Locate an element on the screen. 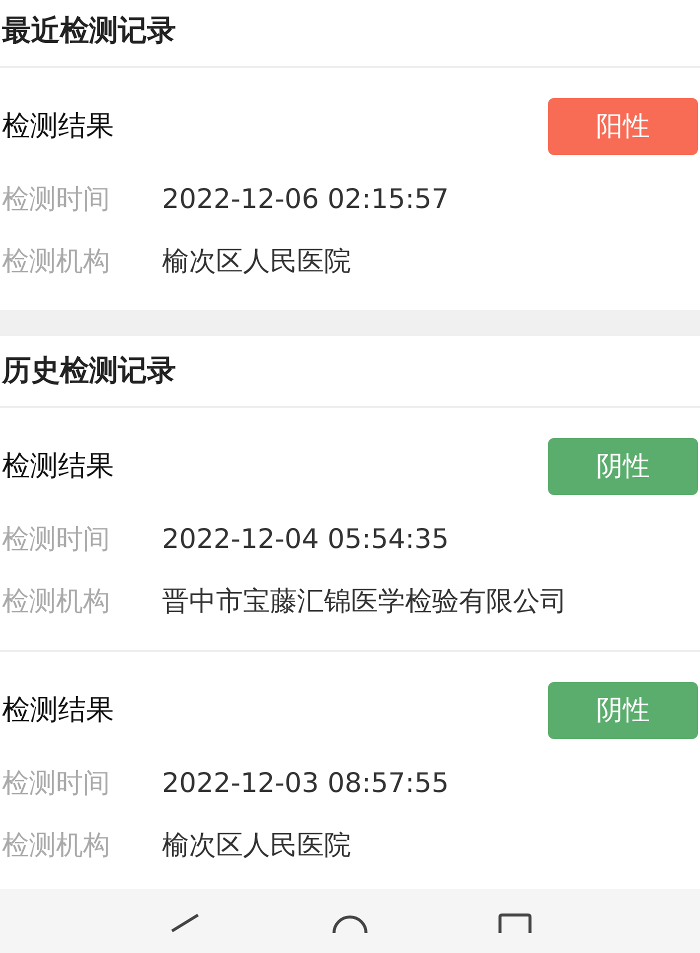  section-title: 最近检测记录 is located at coordinates (350, 34).